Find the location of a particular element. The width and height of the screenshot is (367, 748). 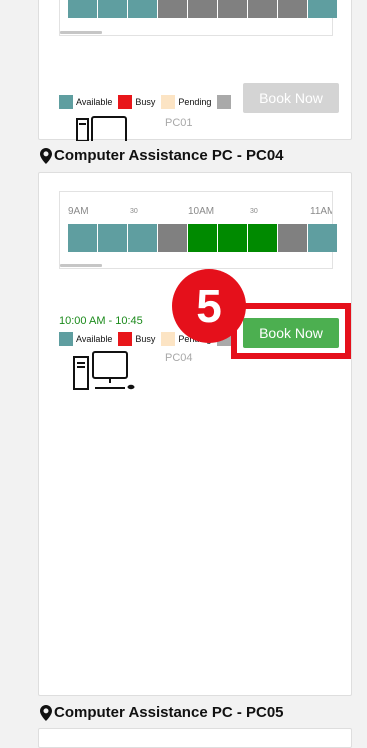

pc01-slot-row is located at coordinates (203, 9).